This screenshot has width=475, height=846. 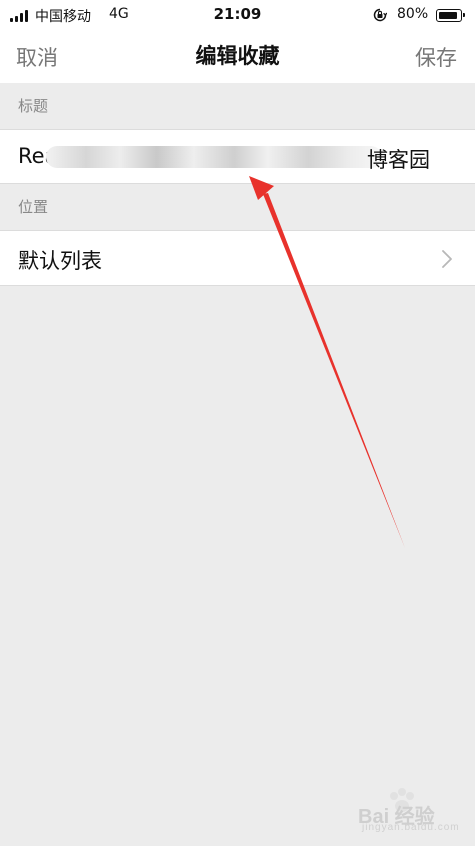 What do you see at coordinates (413, 14) in the screenshot?
I see `battery-percent: 80%` at bounding box center [413, 14].